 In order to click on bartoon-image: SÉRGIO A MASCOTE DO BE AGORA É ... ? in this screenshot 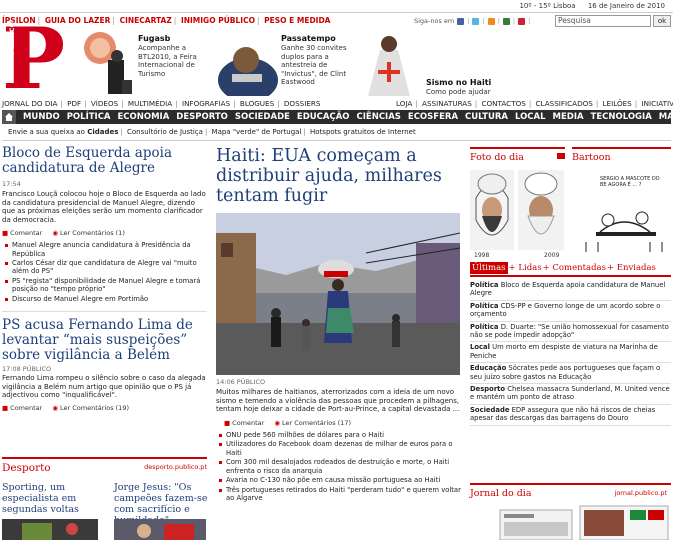, I will do `click(624, 214)`.